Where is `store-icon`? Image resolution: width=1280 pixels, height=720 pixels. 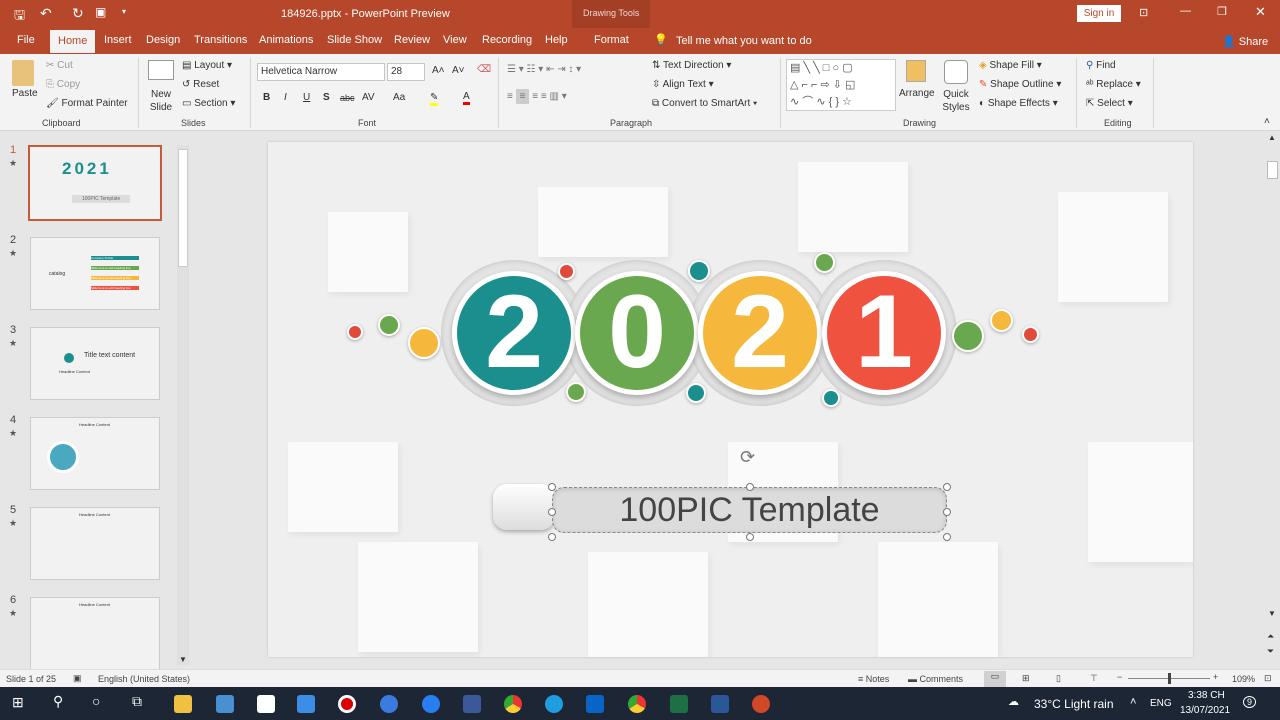
store-icon is located at coordinates (266, 704).